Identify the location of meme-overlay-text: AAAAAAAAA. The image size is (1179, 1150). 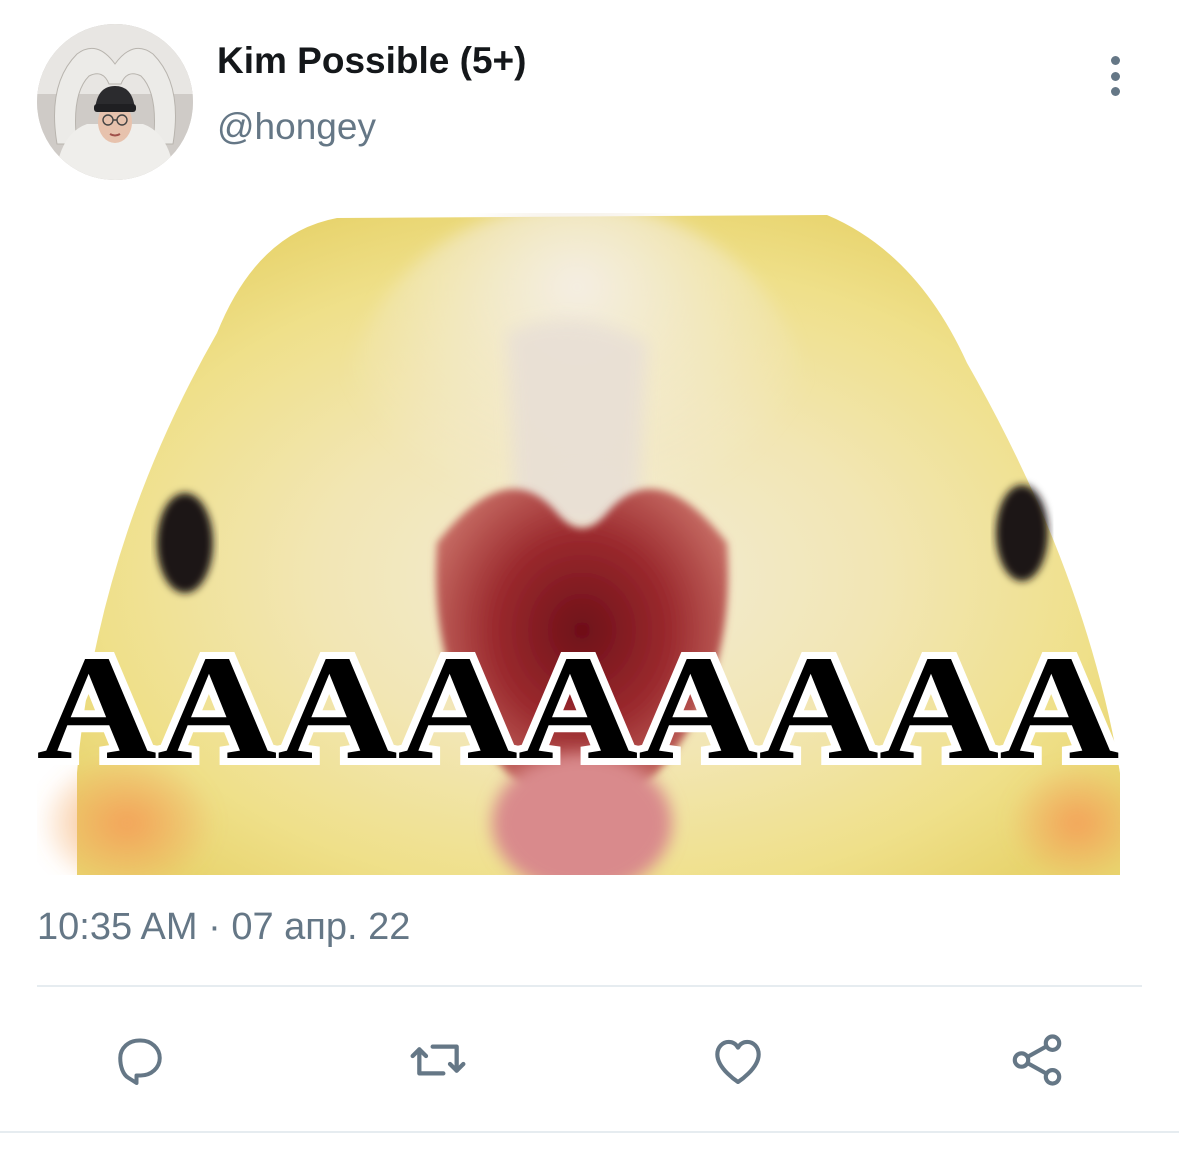
(578, 708).